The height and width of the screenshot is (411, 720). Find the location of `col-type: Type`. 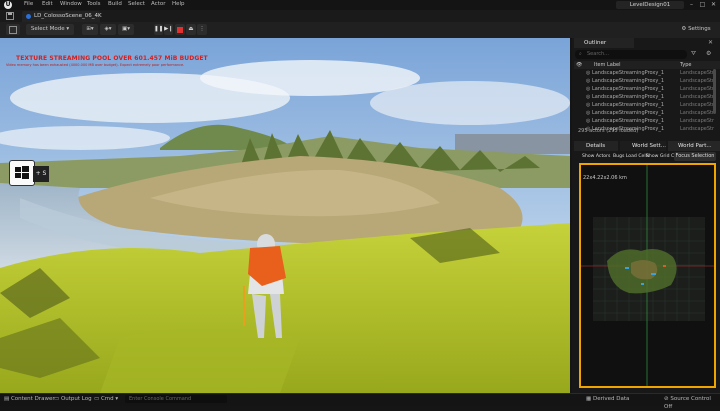

col-type: Type is located at coordinates (685, 65).